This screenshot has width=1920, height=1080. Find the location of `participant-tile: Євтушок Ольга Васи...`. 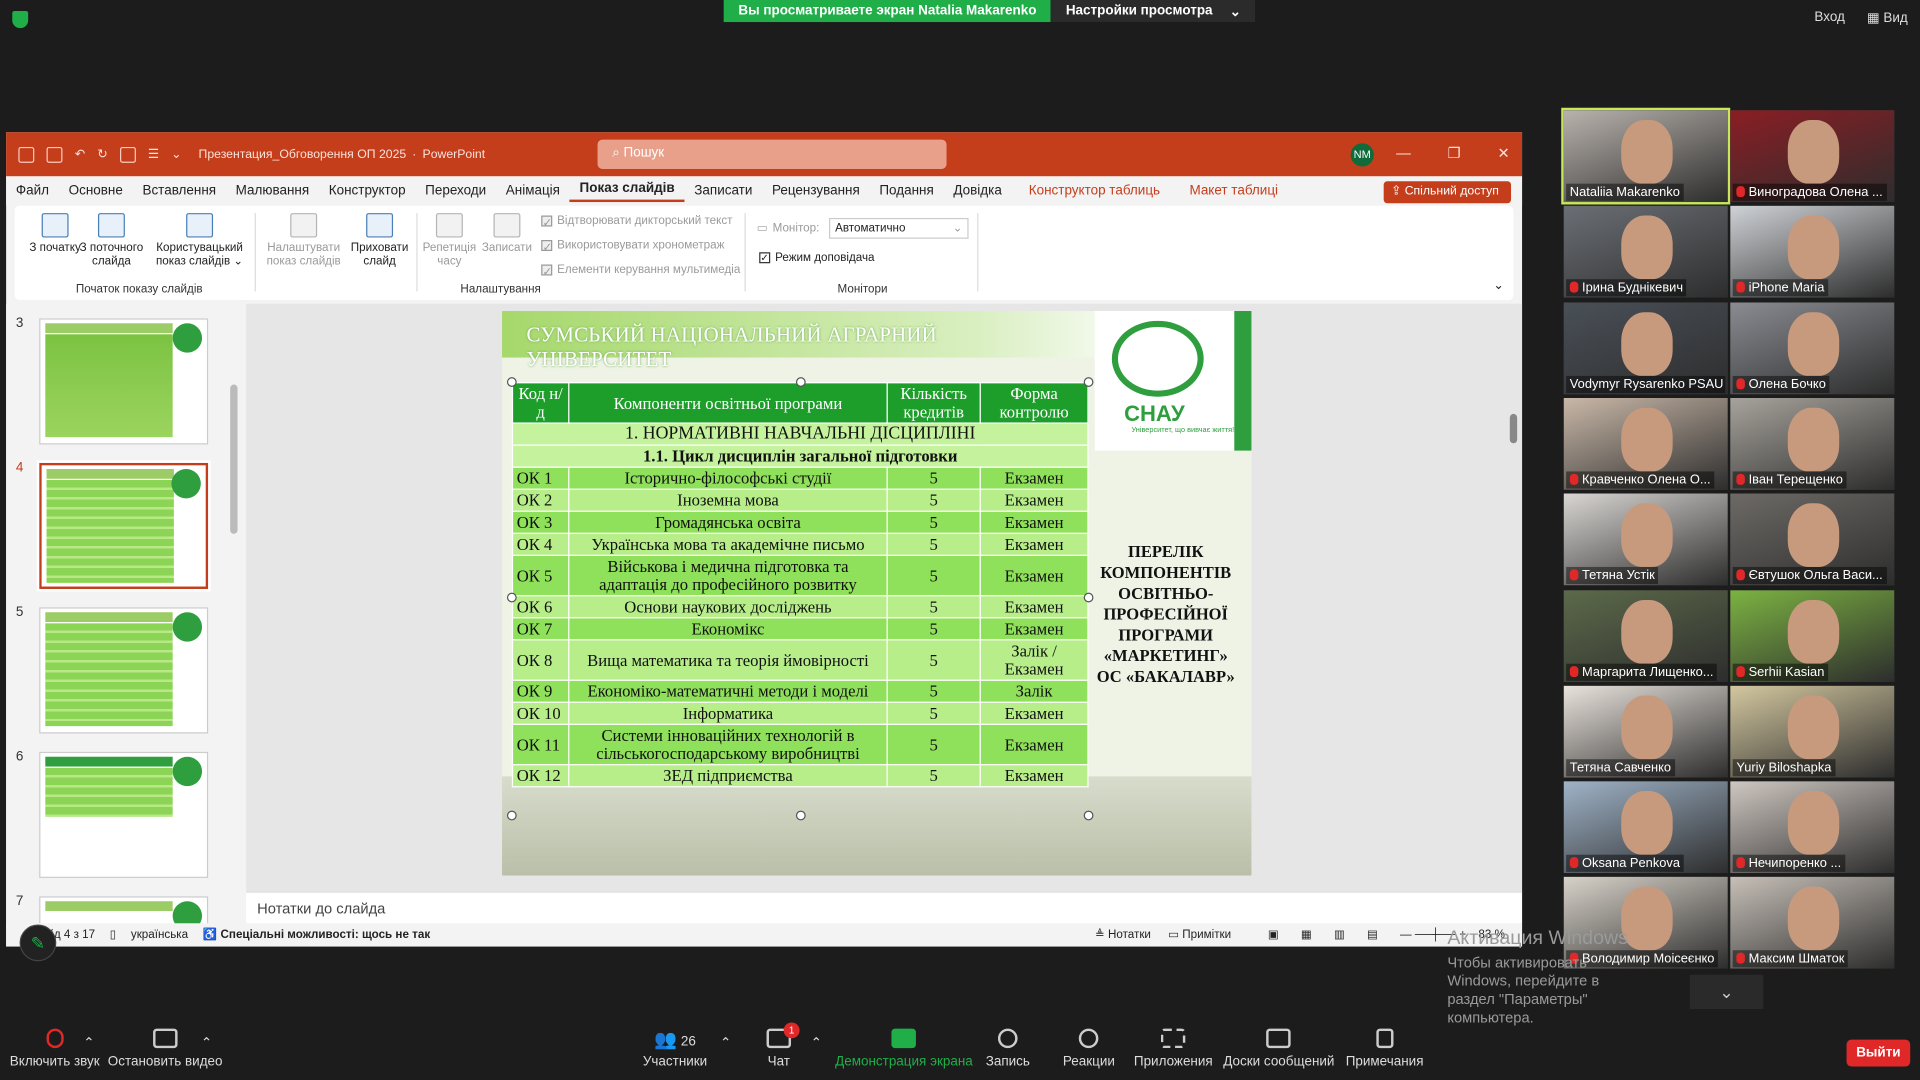

participant-tile: Євтушок Ольга Васи... is located at coordinates (1812, 539).